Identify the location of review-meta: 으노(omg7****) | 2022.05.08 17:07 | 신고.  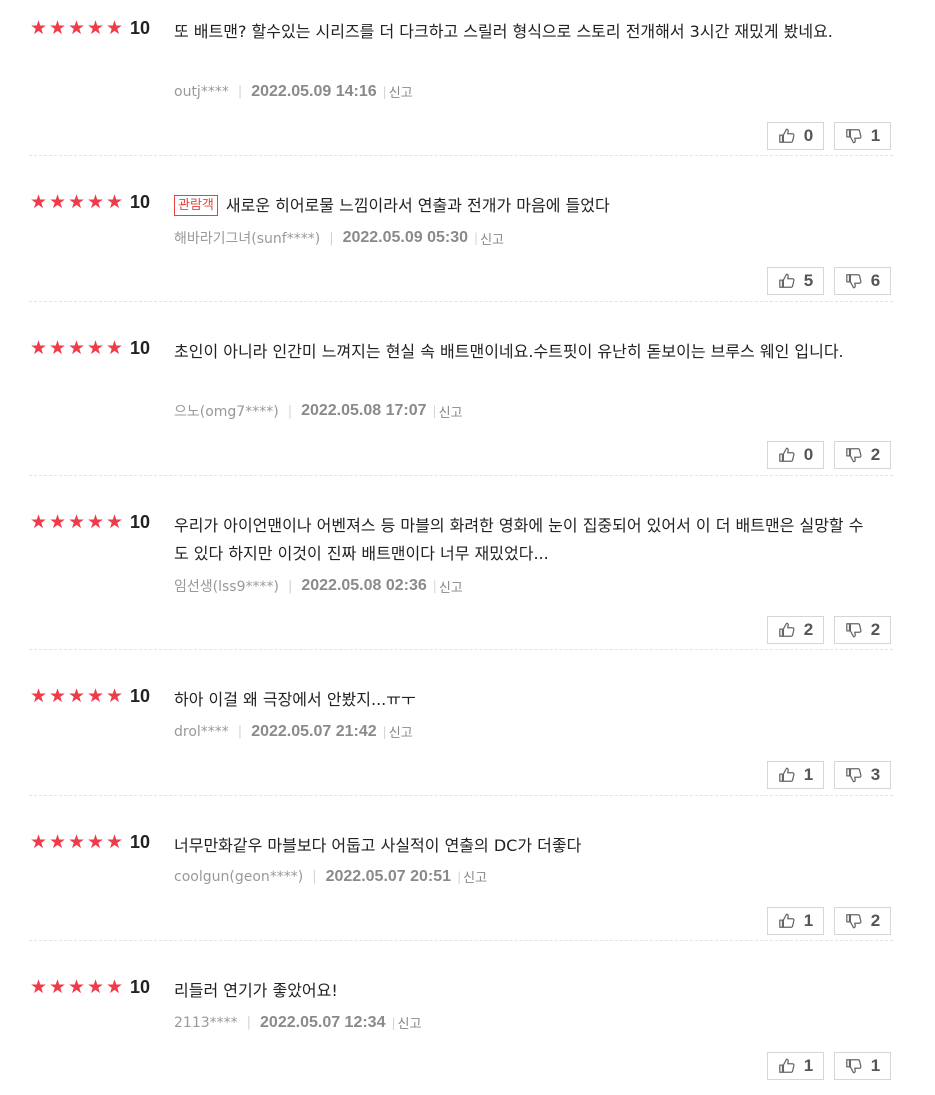
(318, 411).